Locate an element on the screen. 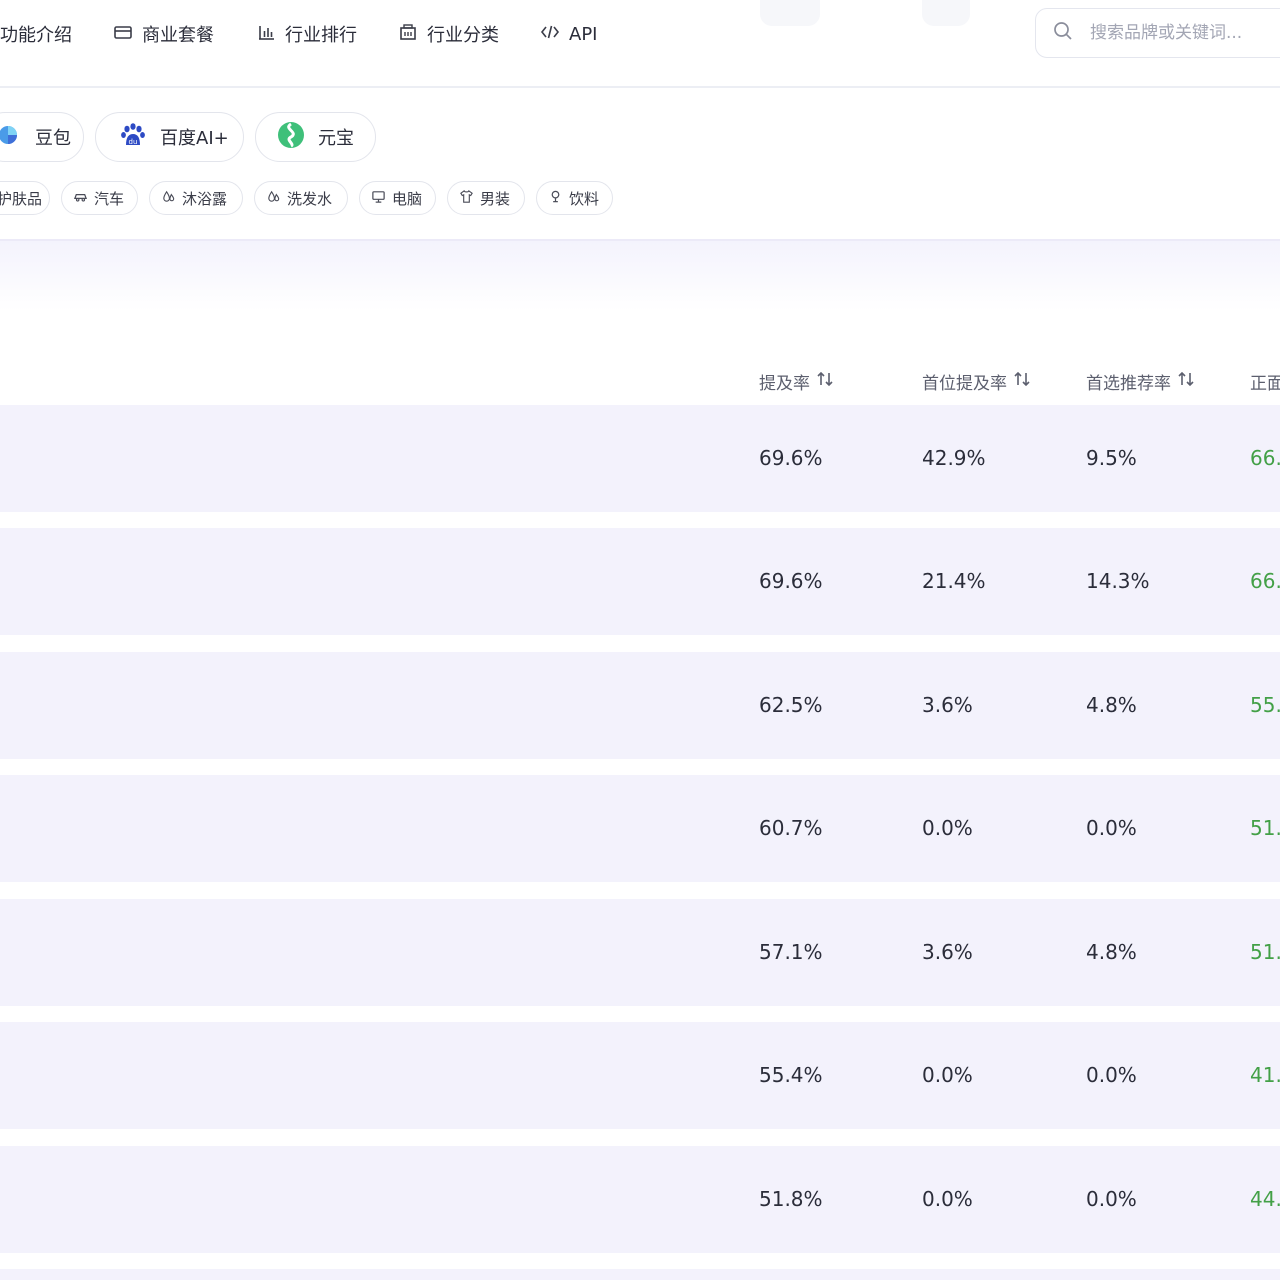 Image resolution: width=1280 pixels, height=1280 pixels. cup-icon is located at coordinates (555, 198).